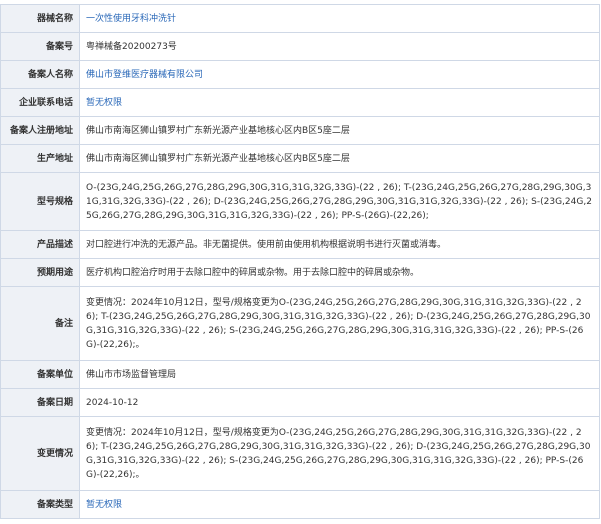 Image resolution: width=601 pixels, height=524 pixels. Describe the element at coordinates (40, 402) in the screenshot. I see `filing-date-label: 备案日期` at that location.